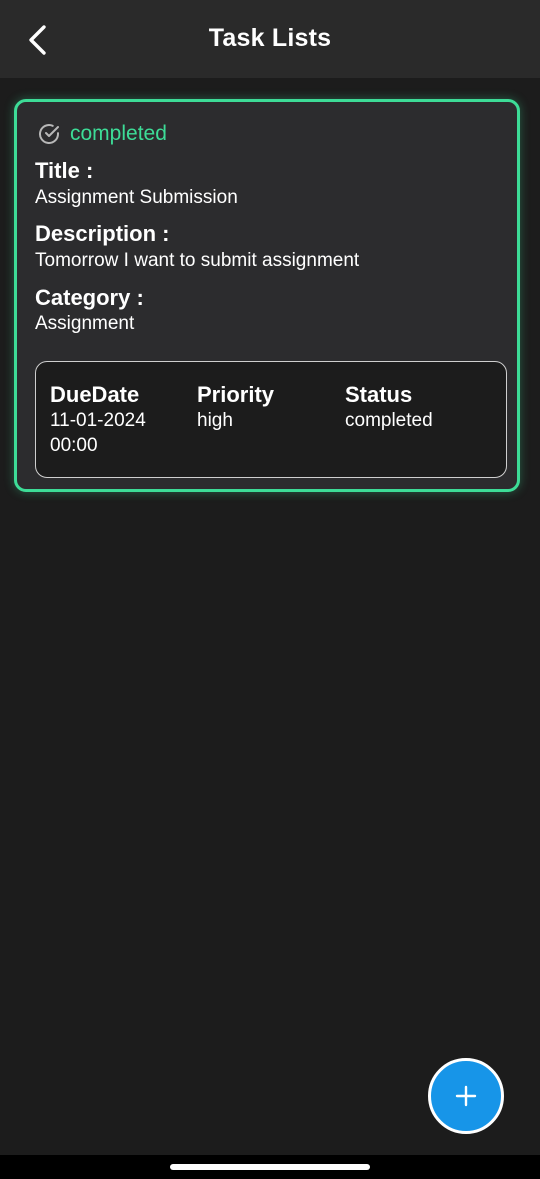 The height and width of the screenshot is (1179, 540). I want to click on status-column: Status completed, so click(389, 407).